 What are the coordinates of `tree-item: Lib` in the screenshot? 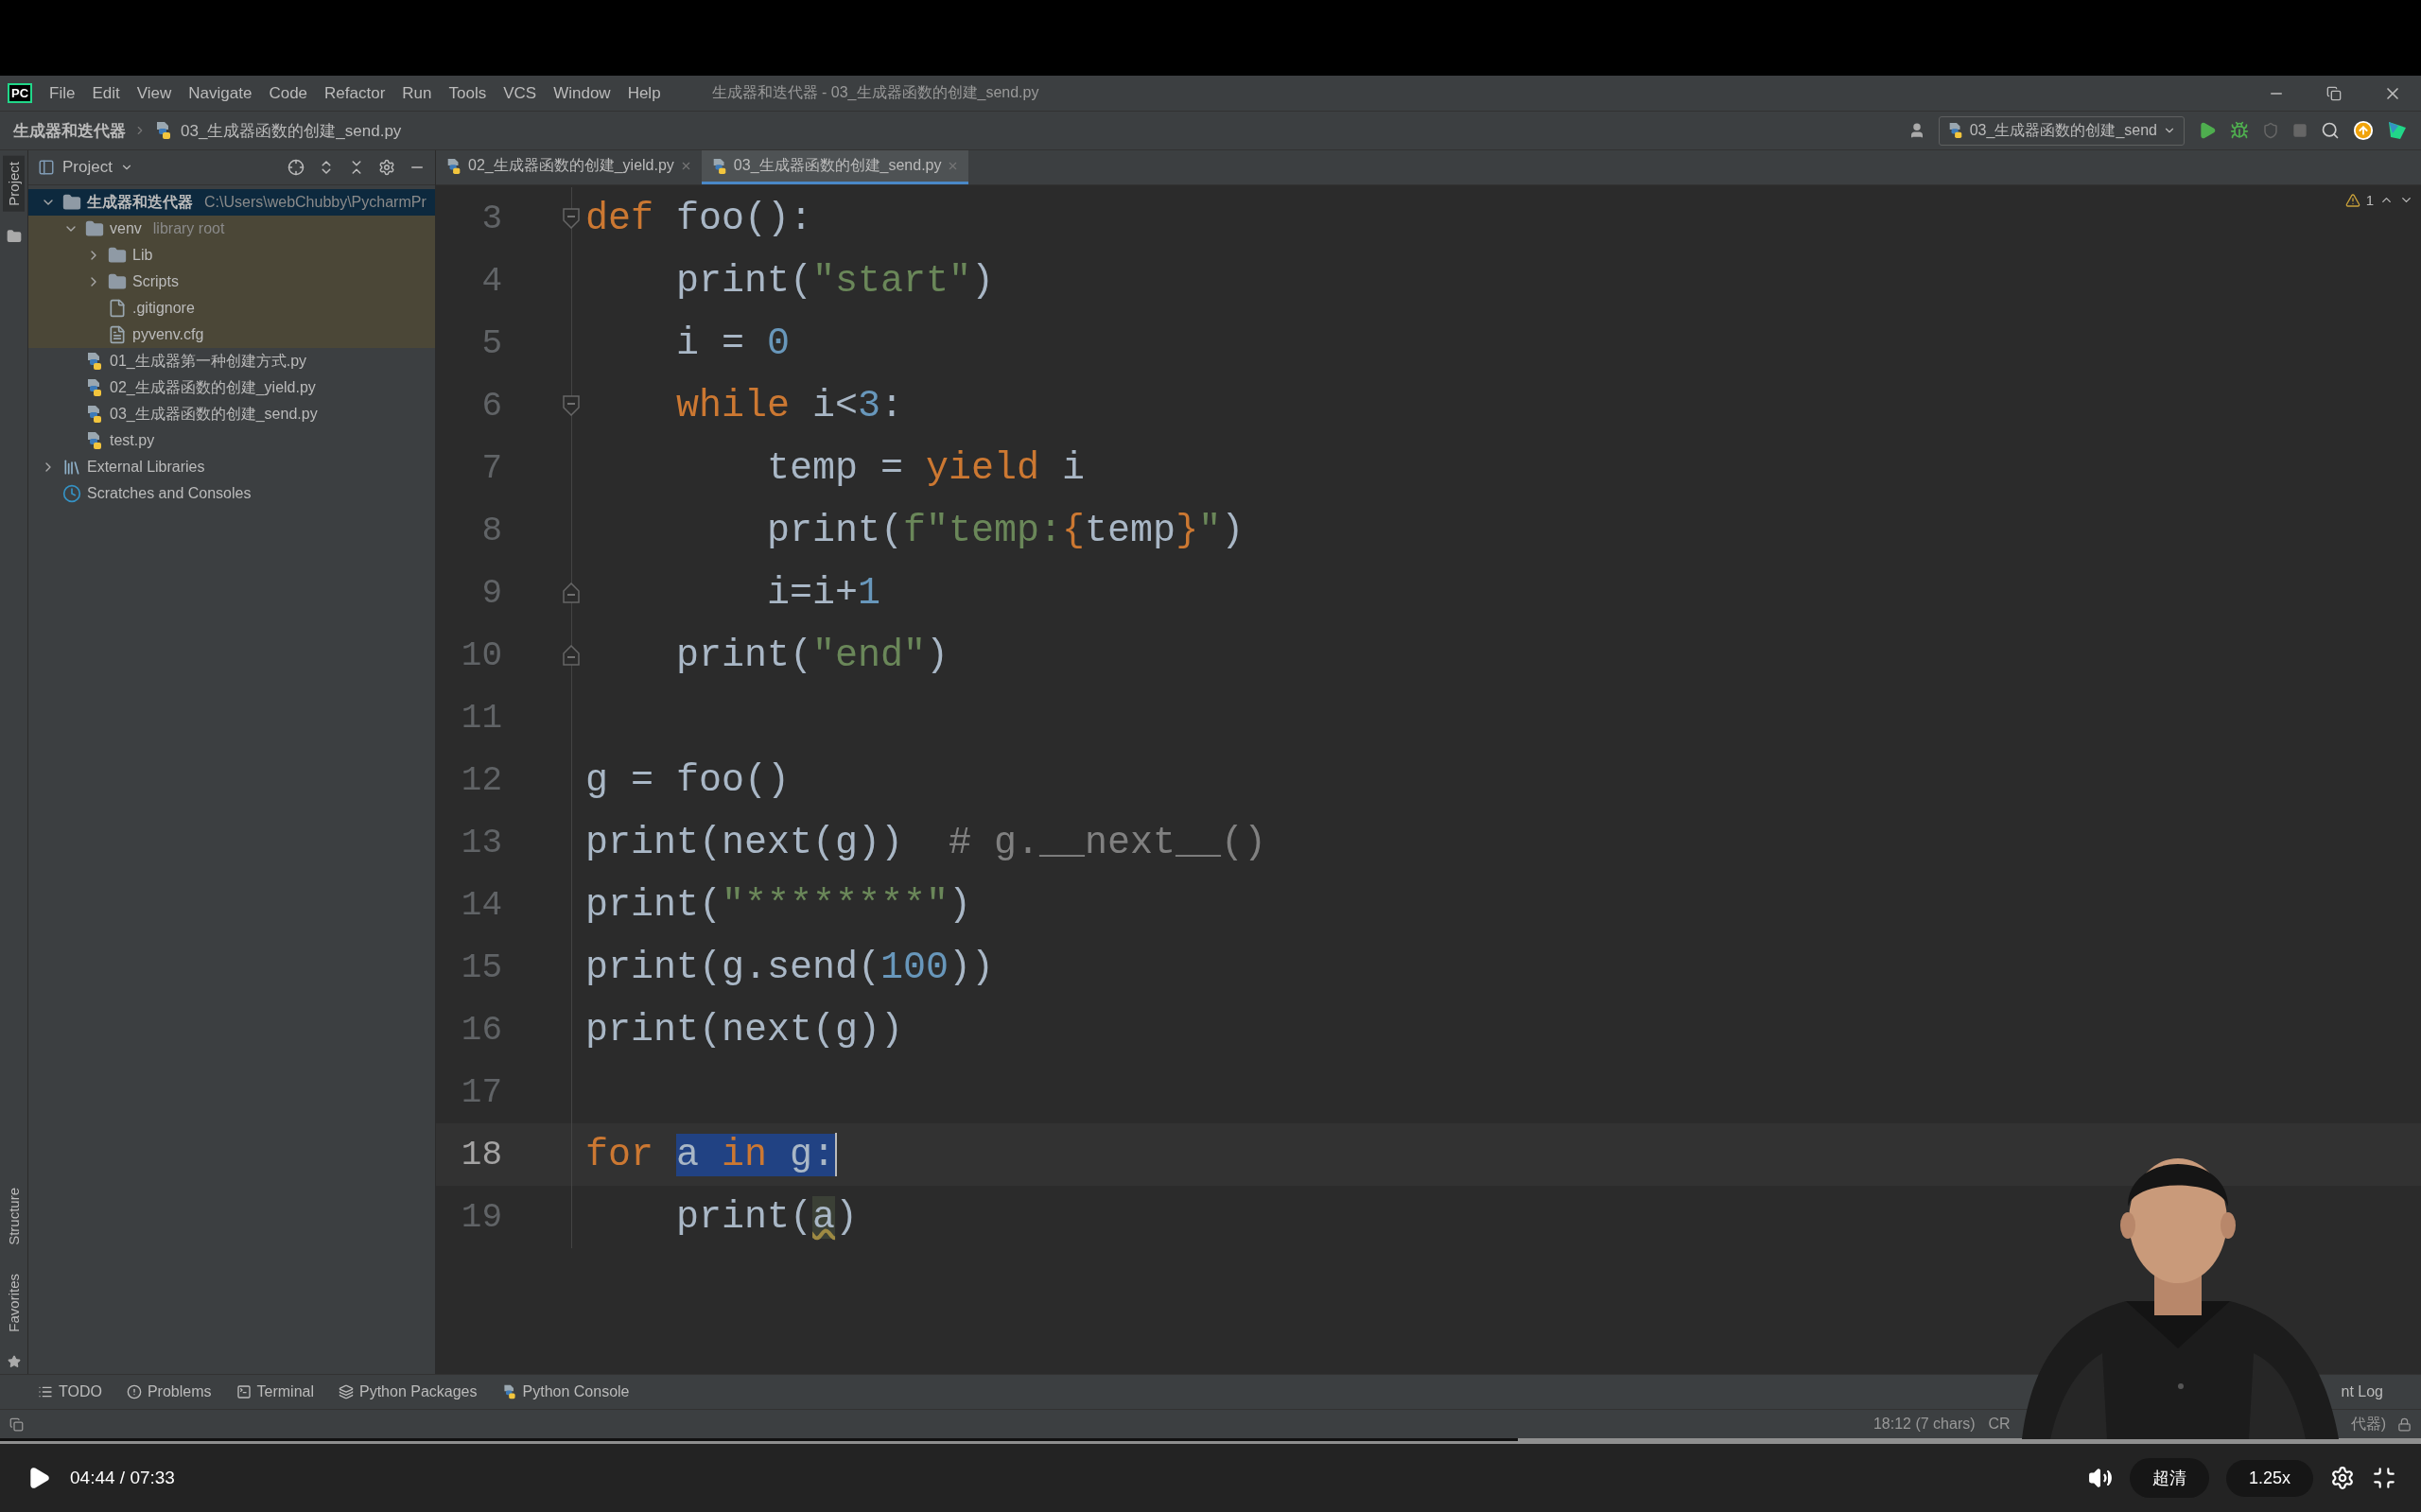 It's located at (231, 256).